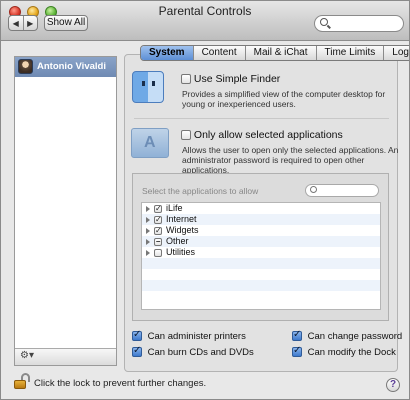 This screenshot has width=410, height=400. Describe the element at coordinates (297, 351) in the screenshot. I see `modify-dock-checkbox` at that location.